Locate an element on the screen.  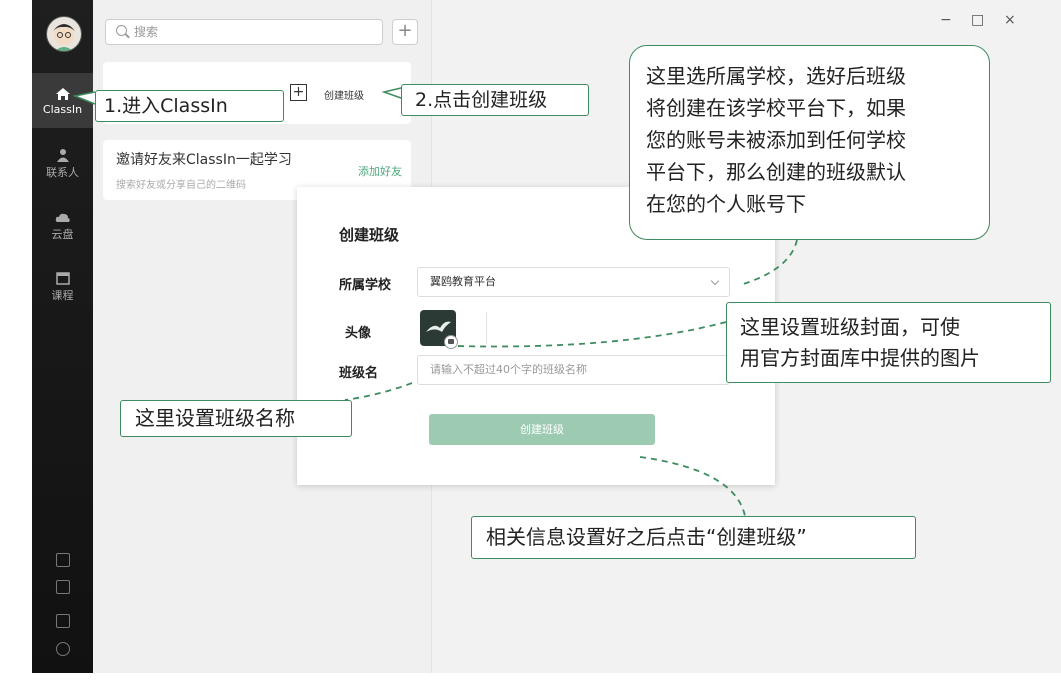
callout-line: 平台下，那么创建的班级默认 is located at coordinates (776, 172).